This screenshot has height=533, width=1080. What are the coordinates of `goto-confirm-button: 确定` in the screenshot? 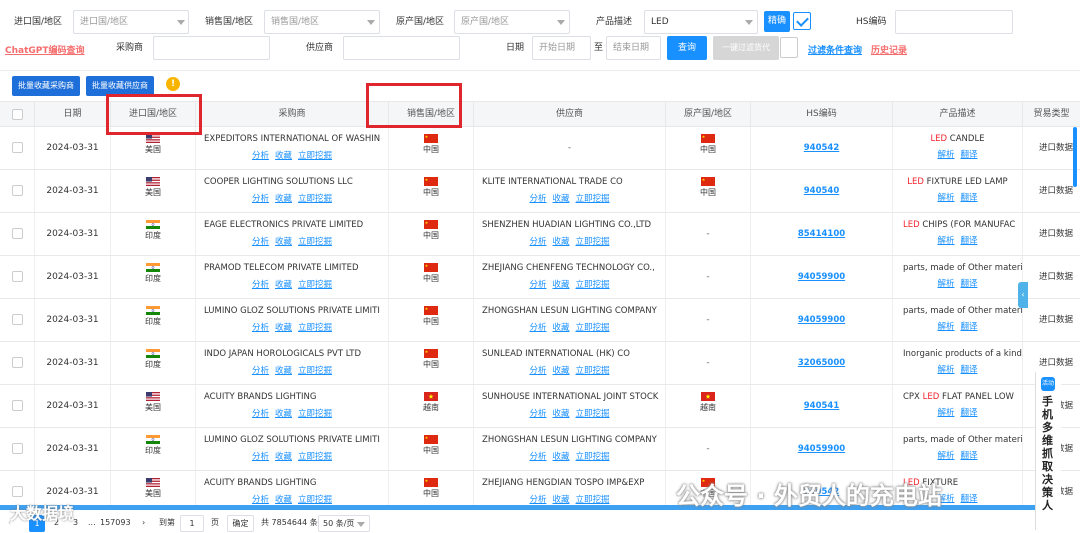 It's located at (240, 523).